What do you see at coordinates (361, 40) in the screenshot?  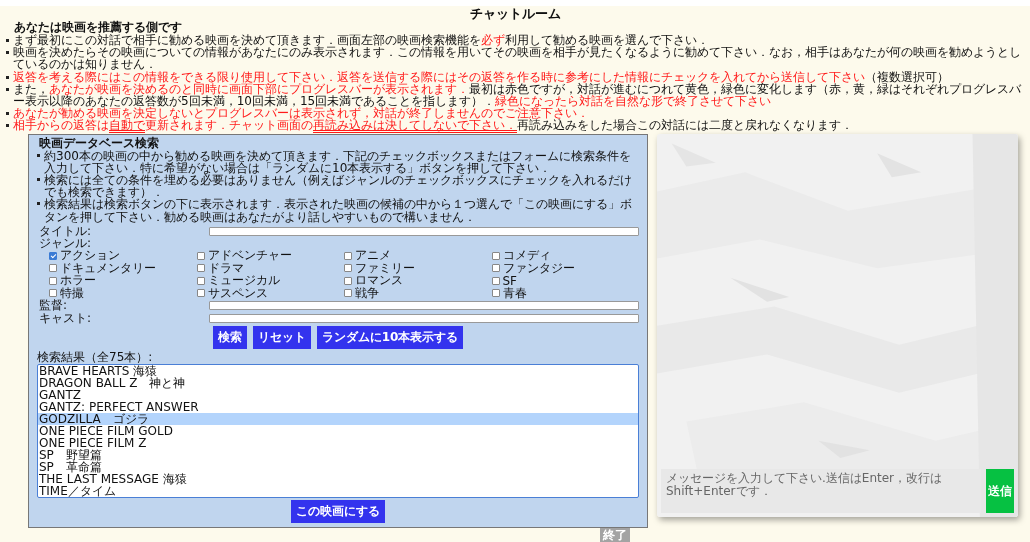 I see `instruction-line: まず最初にこの対話で相手に勧める映画を決めて頂きます．画面左部の映画検索機能を必ず利用して勧める映画を選んで下さい．` at bounding box center [361, 40].